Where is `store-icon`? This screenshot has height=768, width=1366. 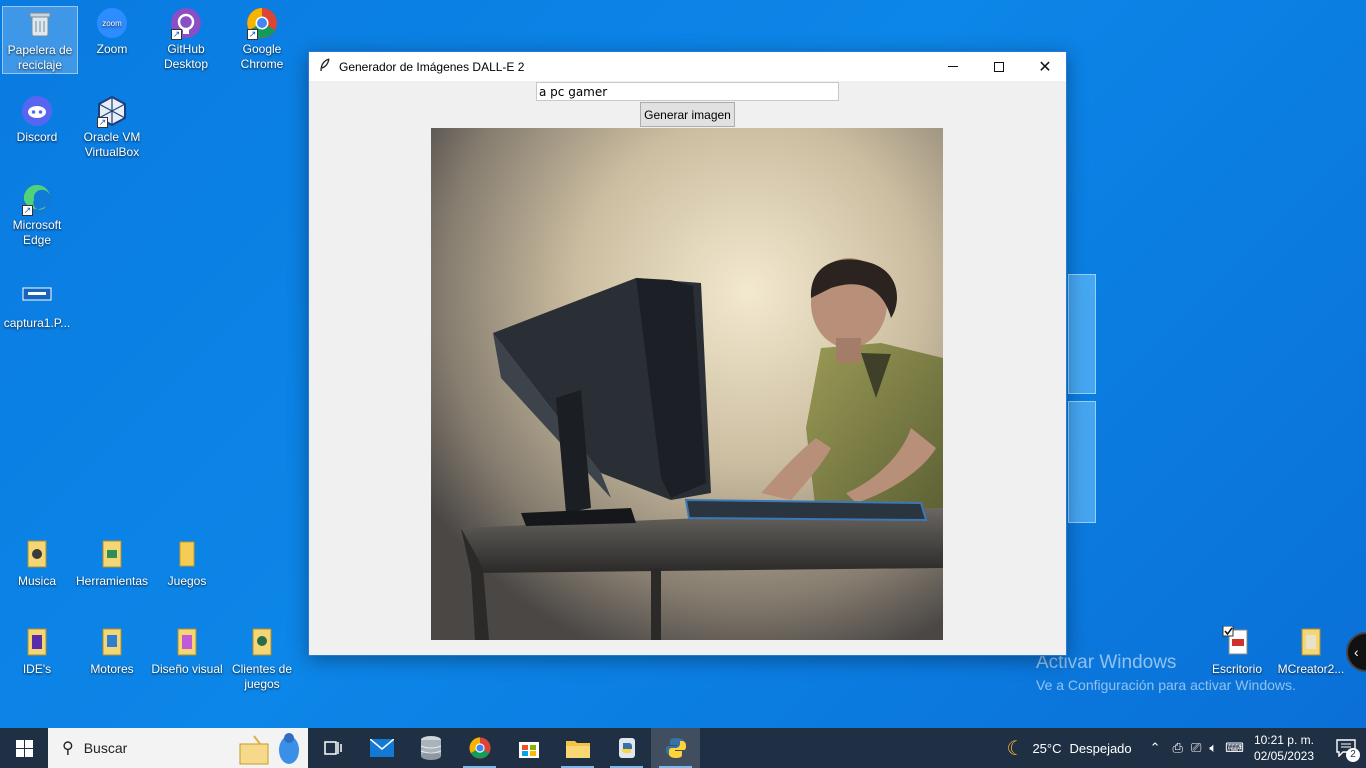
store-icon is located at coordinates (528, 750).